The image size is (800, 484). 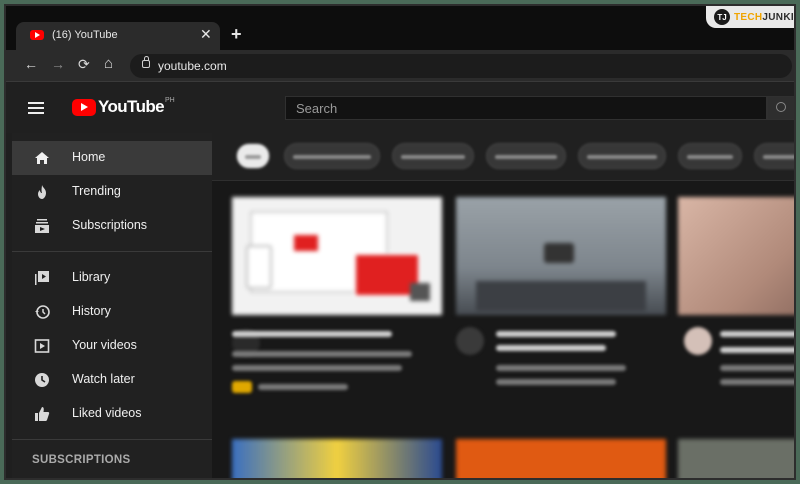 What do you see at coordinates (192, 66) in the screenshot?
I see `url-text: youtube.com` at bounding box center [192, 66].